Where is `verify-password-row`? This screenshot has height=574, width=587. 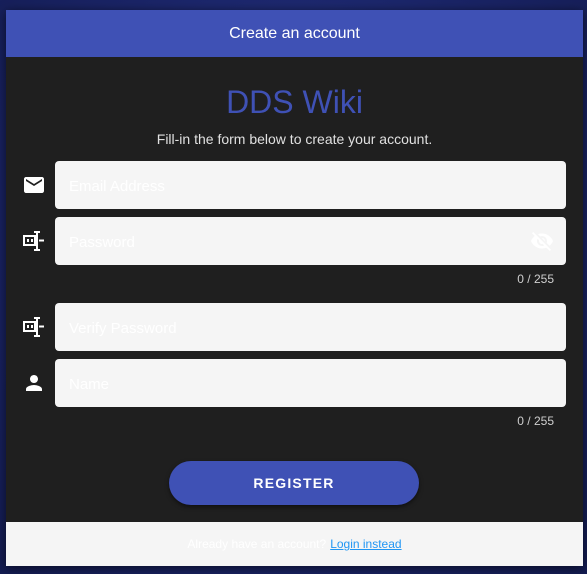
verify-password-row is located at coordinates (294, 328).